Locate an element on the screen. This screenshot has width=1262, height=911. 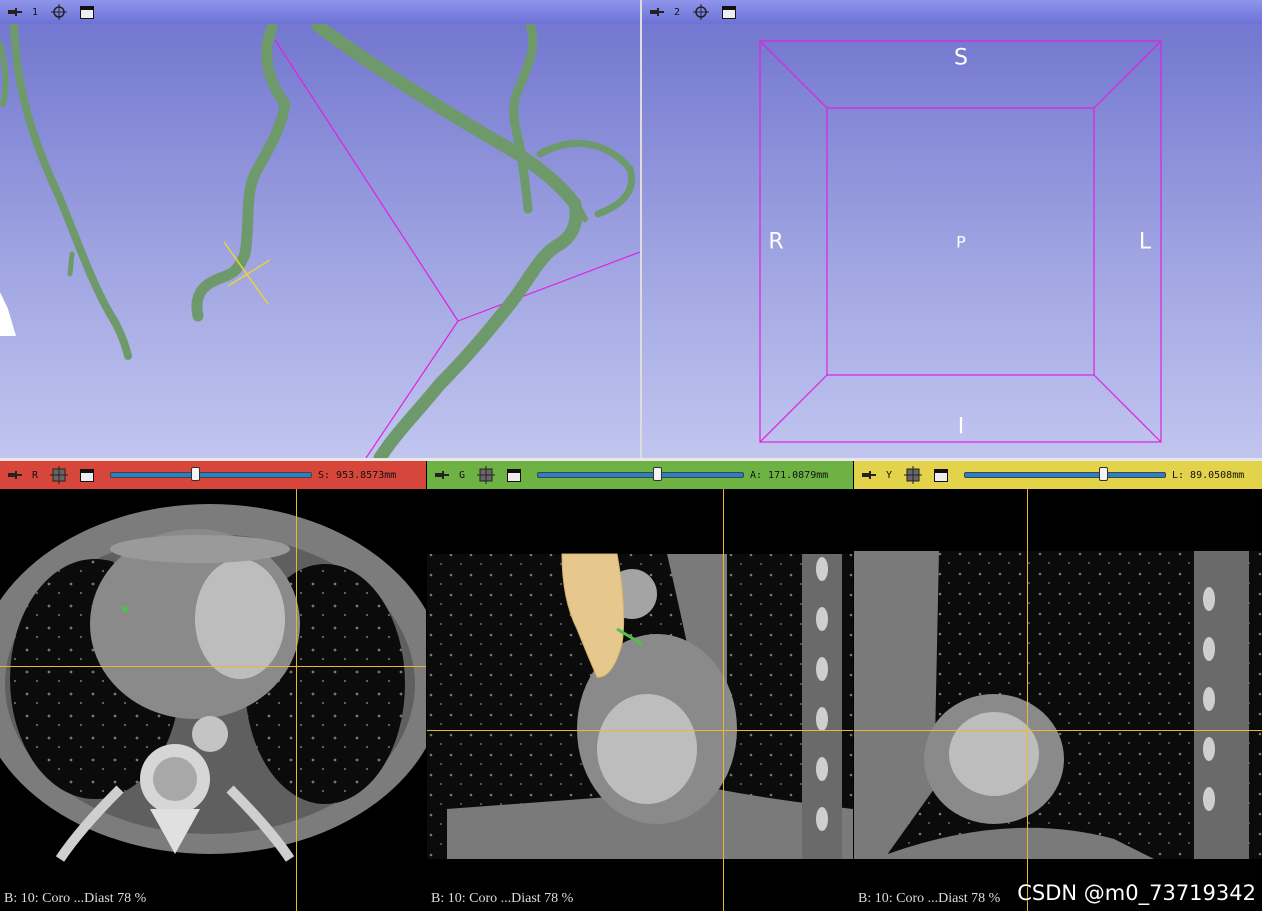
red-controller-bar: R S: 953.8573mm is located at coordinates (213, 475).